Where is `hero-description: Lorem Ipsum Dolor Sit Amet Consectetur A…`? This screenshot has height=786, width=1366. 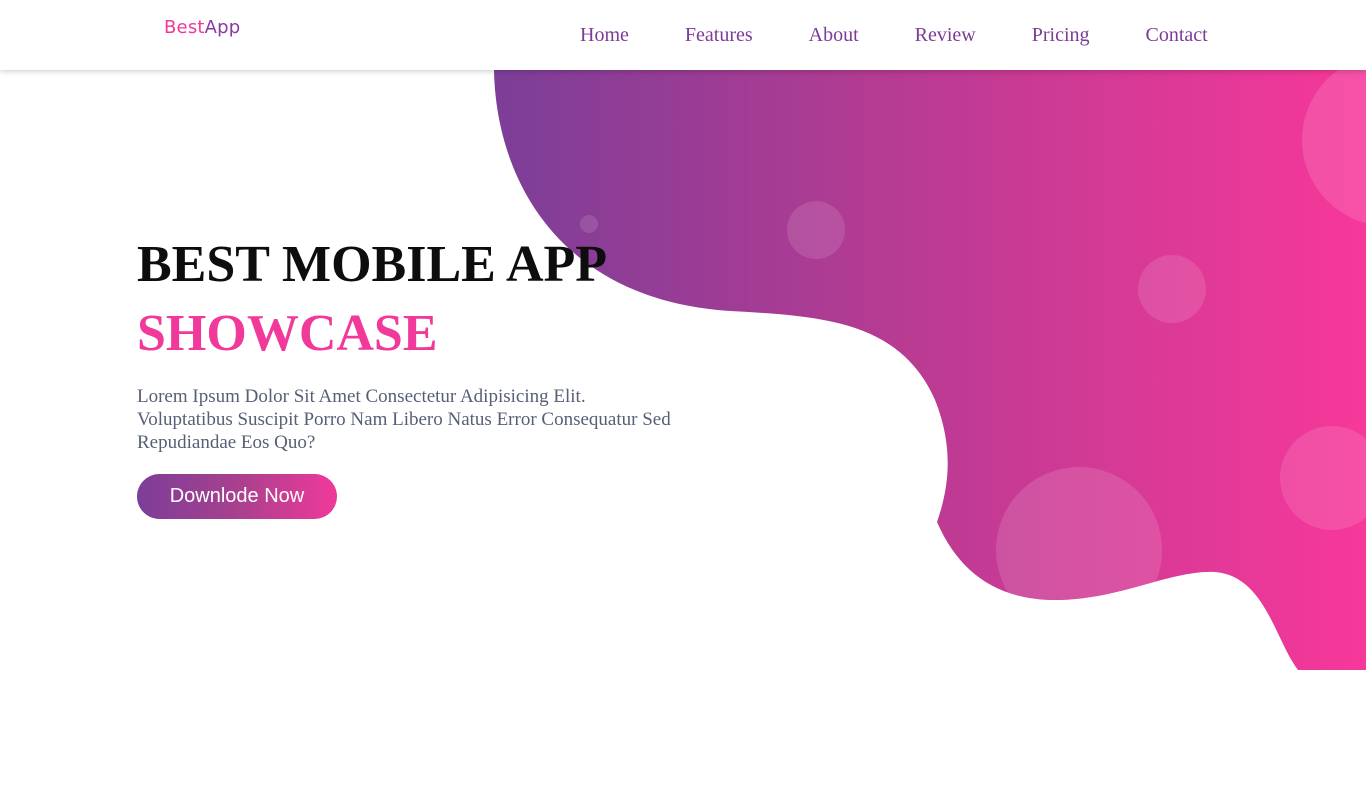
hero-description: Lorem Ipsum Dolor Sit Amet Consectetur A… is located at coordinates (404, 419).